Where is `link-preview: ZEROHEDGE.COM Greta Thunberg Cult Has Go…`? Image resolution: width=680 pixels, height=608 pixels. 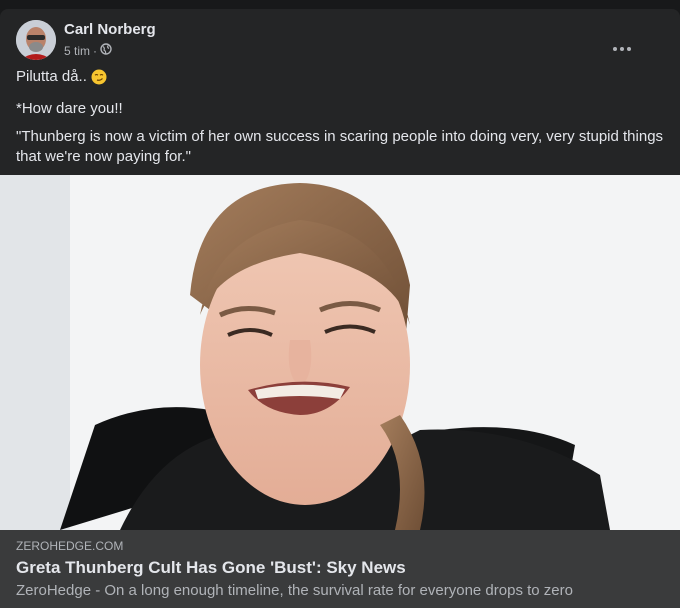
link-preview: ZEROHEDGE.COM Greta Thunberg Cult Has Go… is located at coordinates (340, 569).